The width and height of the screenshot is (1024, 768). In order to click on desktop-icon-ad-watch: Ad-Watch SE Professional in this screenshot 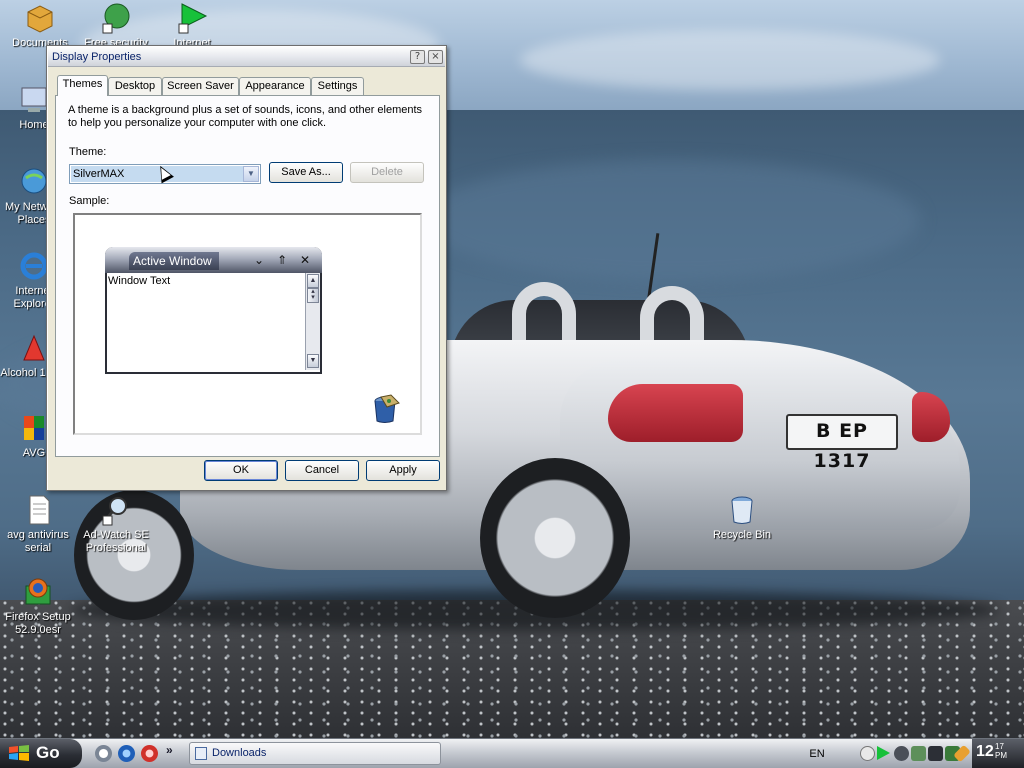, I will do `click(116, 524)`.